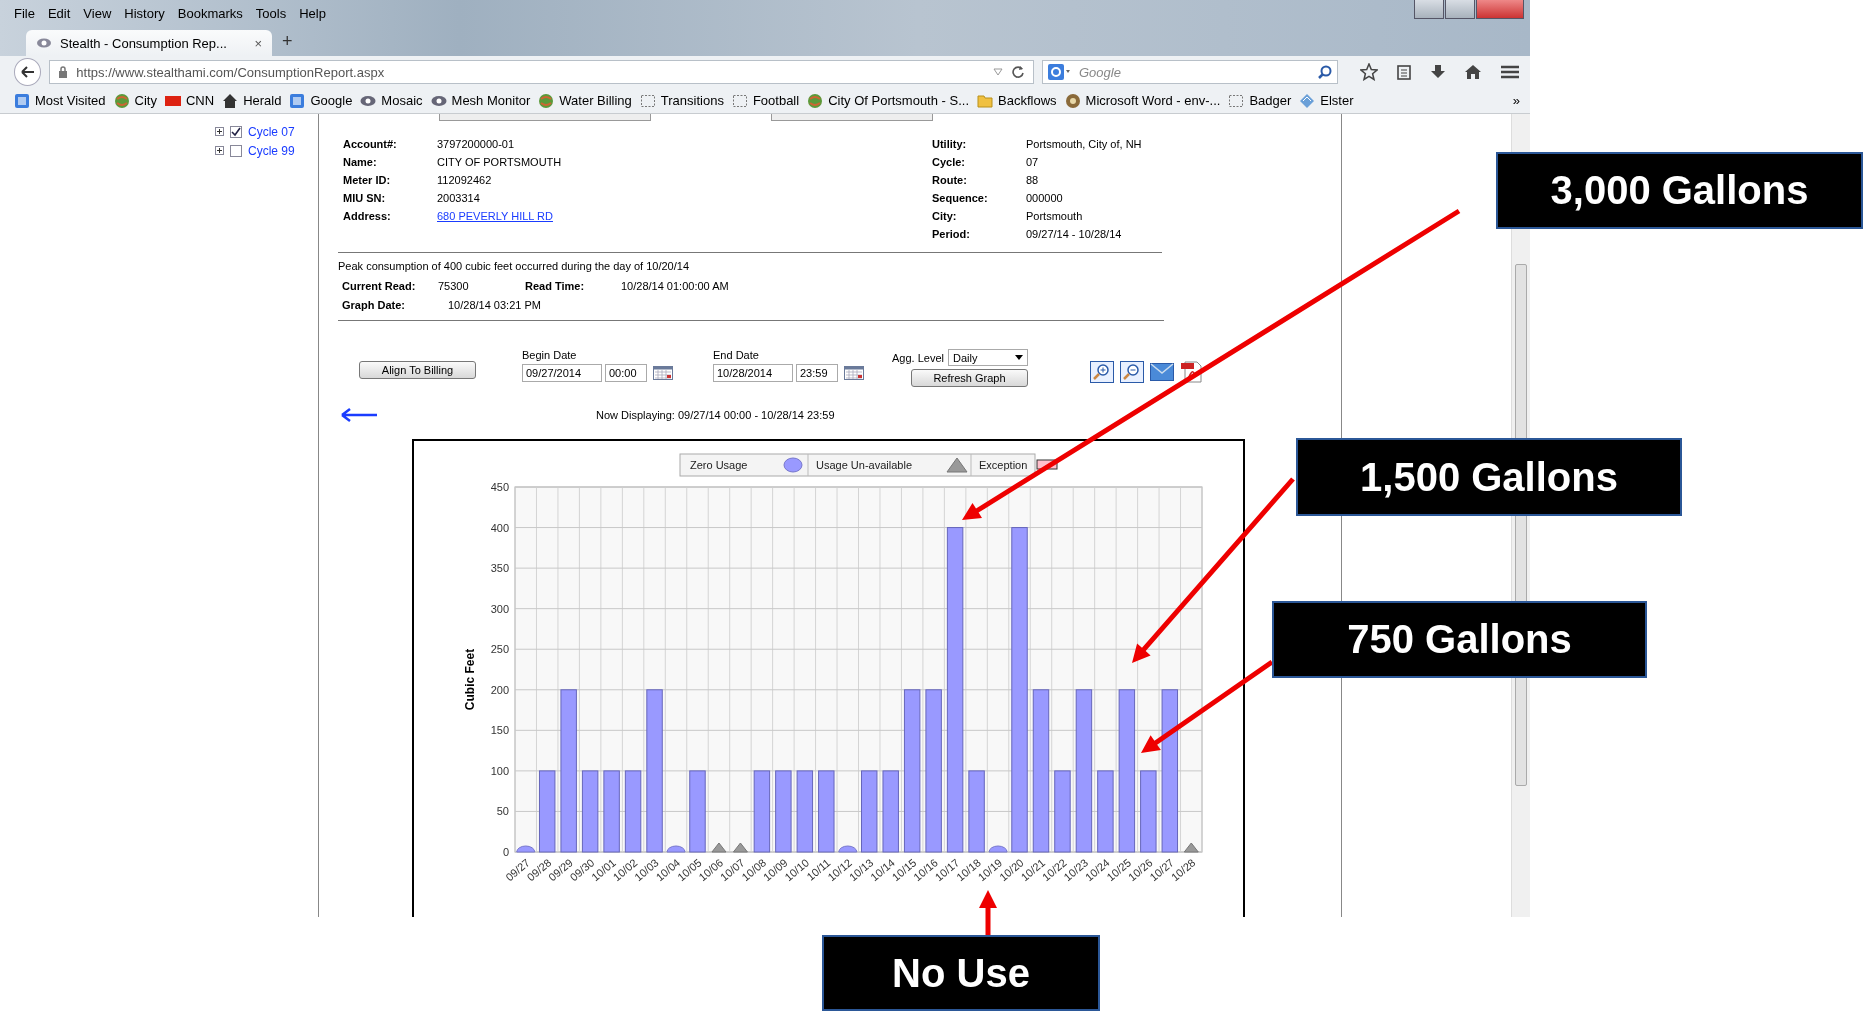  What do you see at coordinates (144, 13) in the screenshot?
I see `menu-item: History` at bounding box center [144, 13].